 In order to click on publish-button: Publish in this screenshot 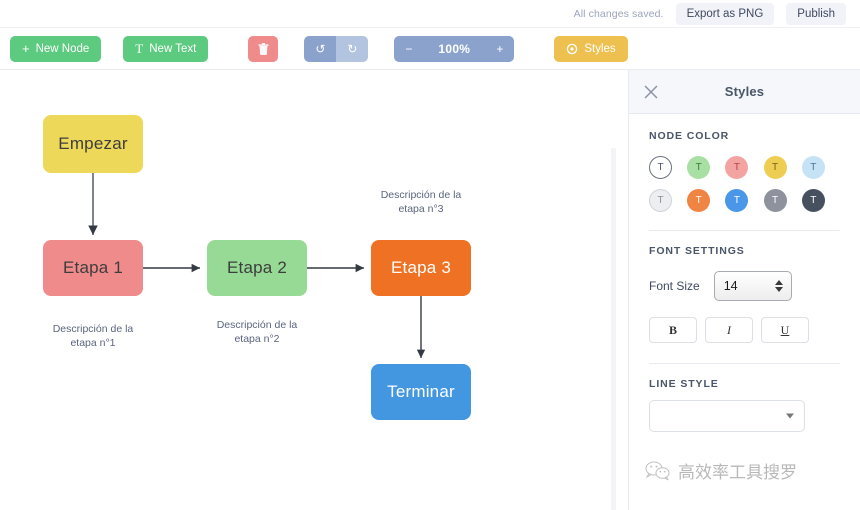, I will do `click(816, 13)`.